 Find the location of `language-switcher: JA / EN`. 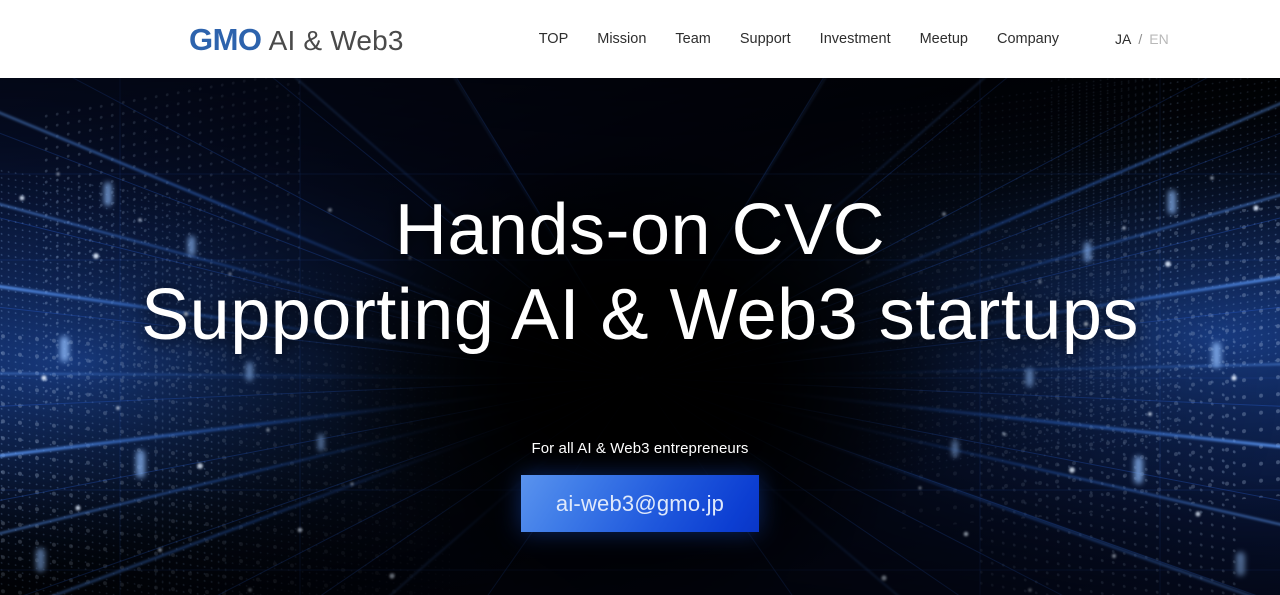

language-switcher: JA / EN is located at coordinates (1142, 39).